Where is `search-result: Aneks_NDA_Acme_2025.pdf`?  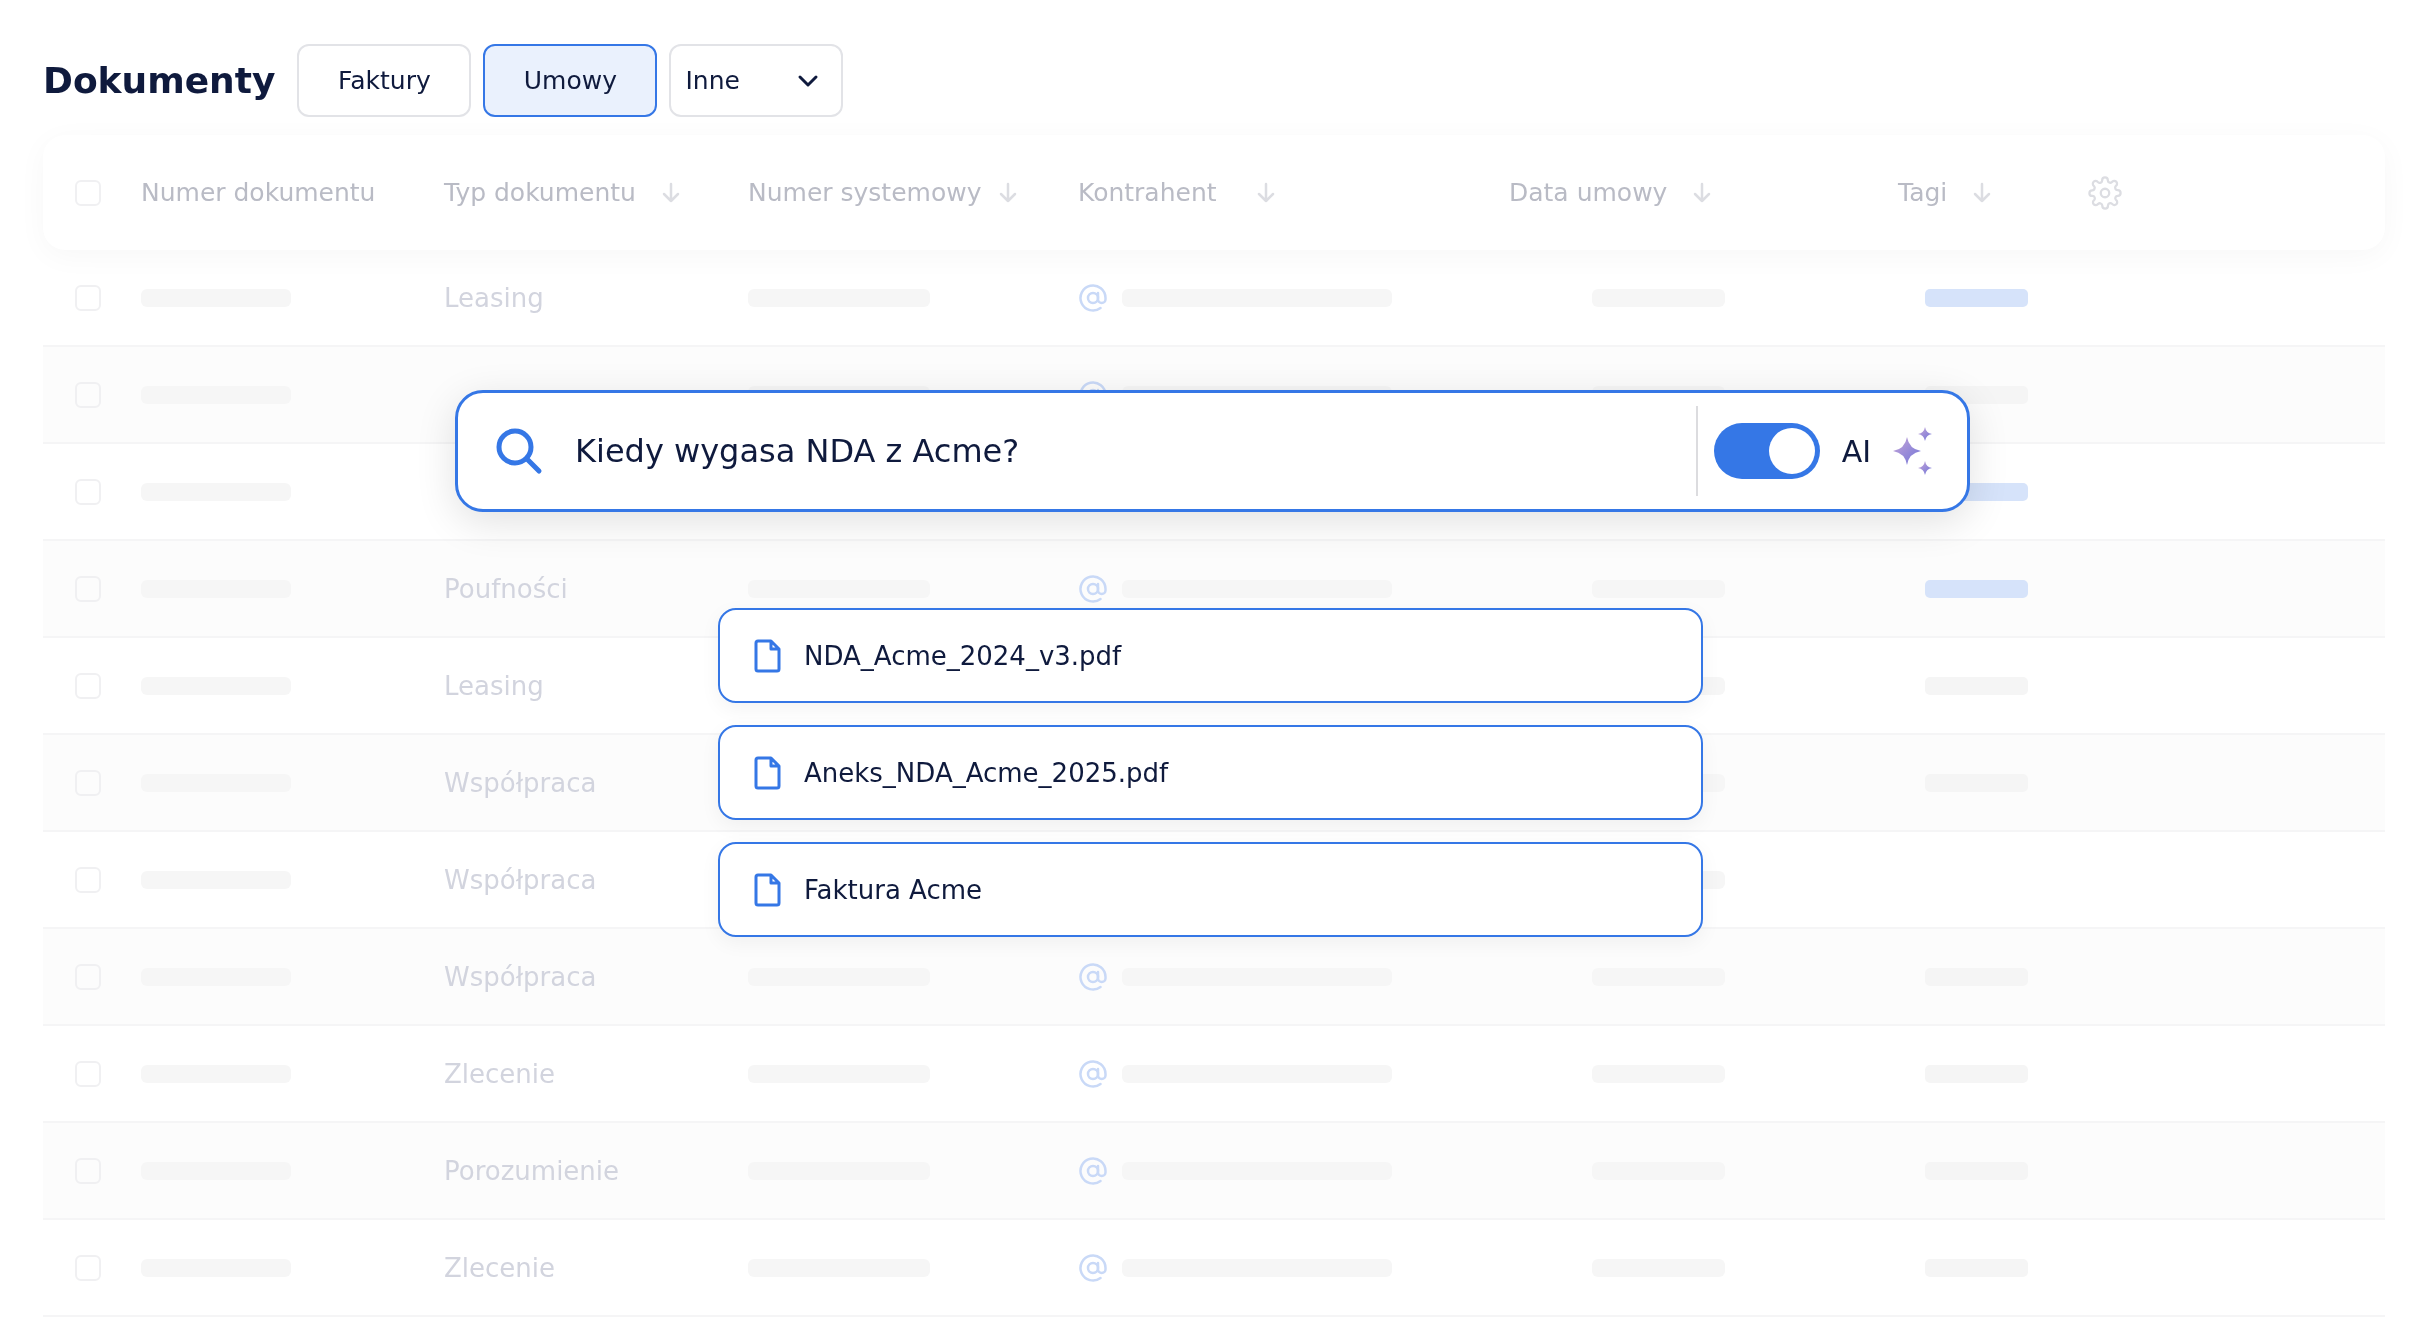 search-result: Aneks_NDA_Acme_2025.pdf is located at coordinates (1210, 772).